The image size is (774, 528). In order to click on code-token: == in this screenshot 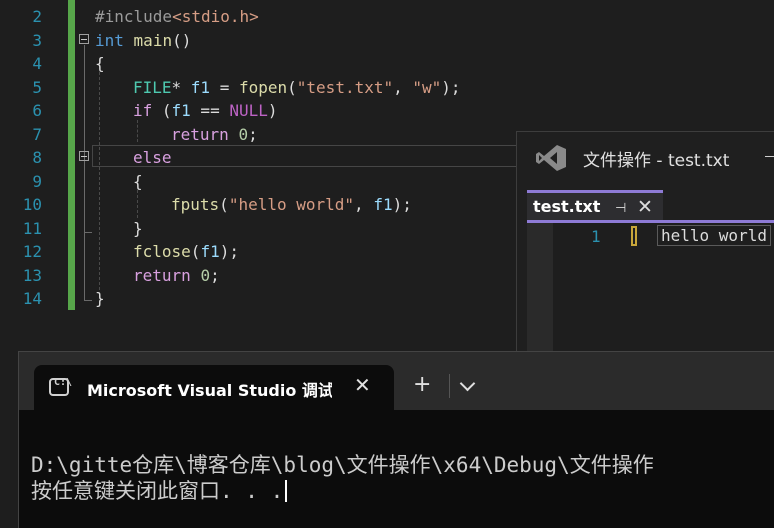, I will do `click(210, 110)`.